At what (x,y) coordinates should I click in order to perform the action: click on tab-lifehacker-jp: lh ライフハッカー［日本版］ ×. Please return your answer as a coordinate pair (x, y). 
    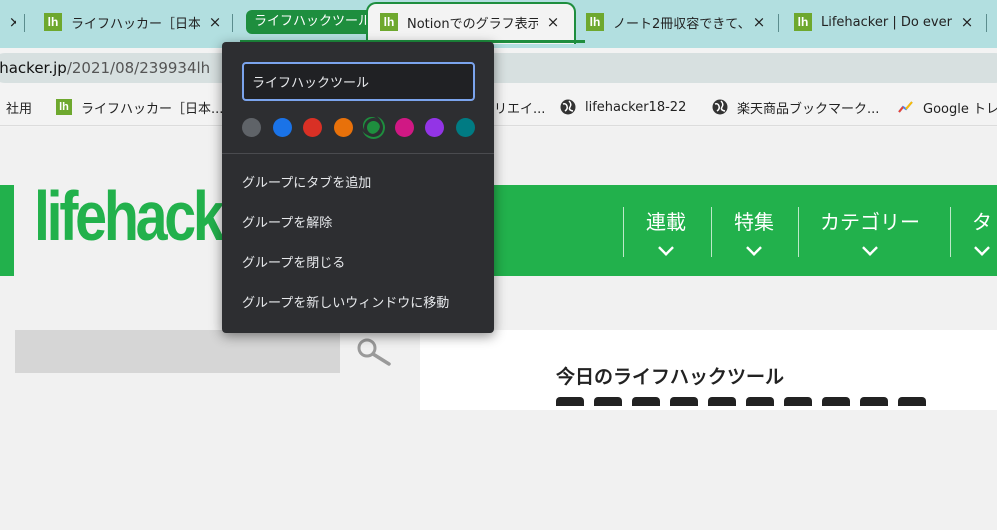
    Looking at the image, I should click on (134, 22).